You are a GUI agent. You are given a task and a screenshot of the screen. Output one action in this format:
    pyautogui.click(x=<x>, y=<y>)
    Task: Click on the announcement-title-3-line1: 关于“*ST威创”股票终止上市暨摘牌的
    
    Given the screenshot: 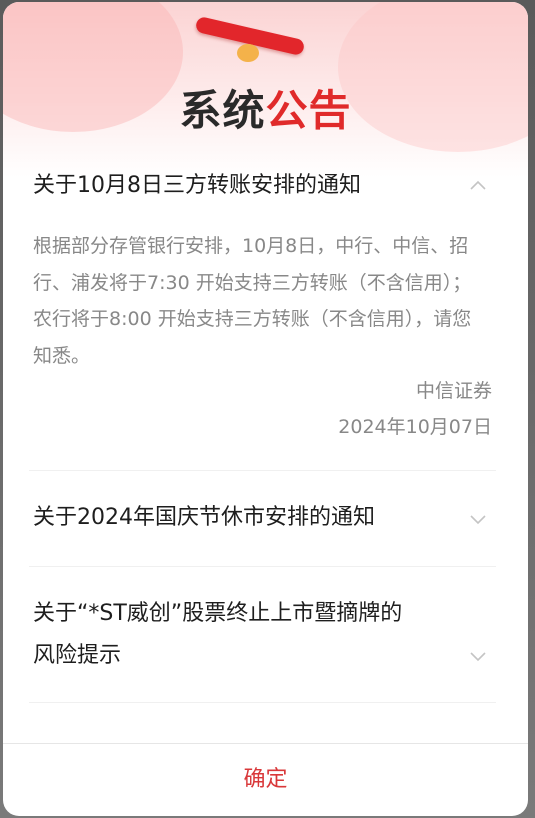 What is the action you would take?
    pyautogui.click(x=217, y=614)
    